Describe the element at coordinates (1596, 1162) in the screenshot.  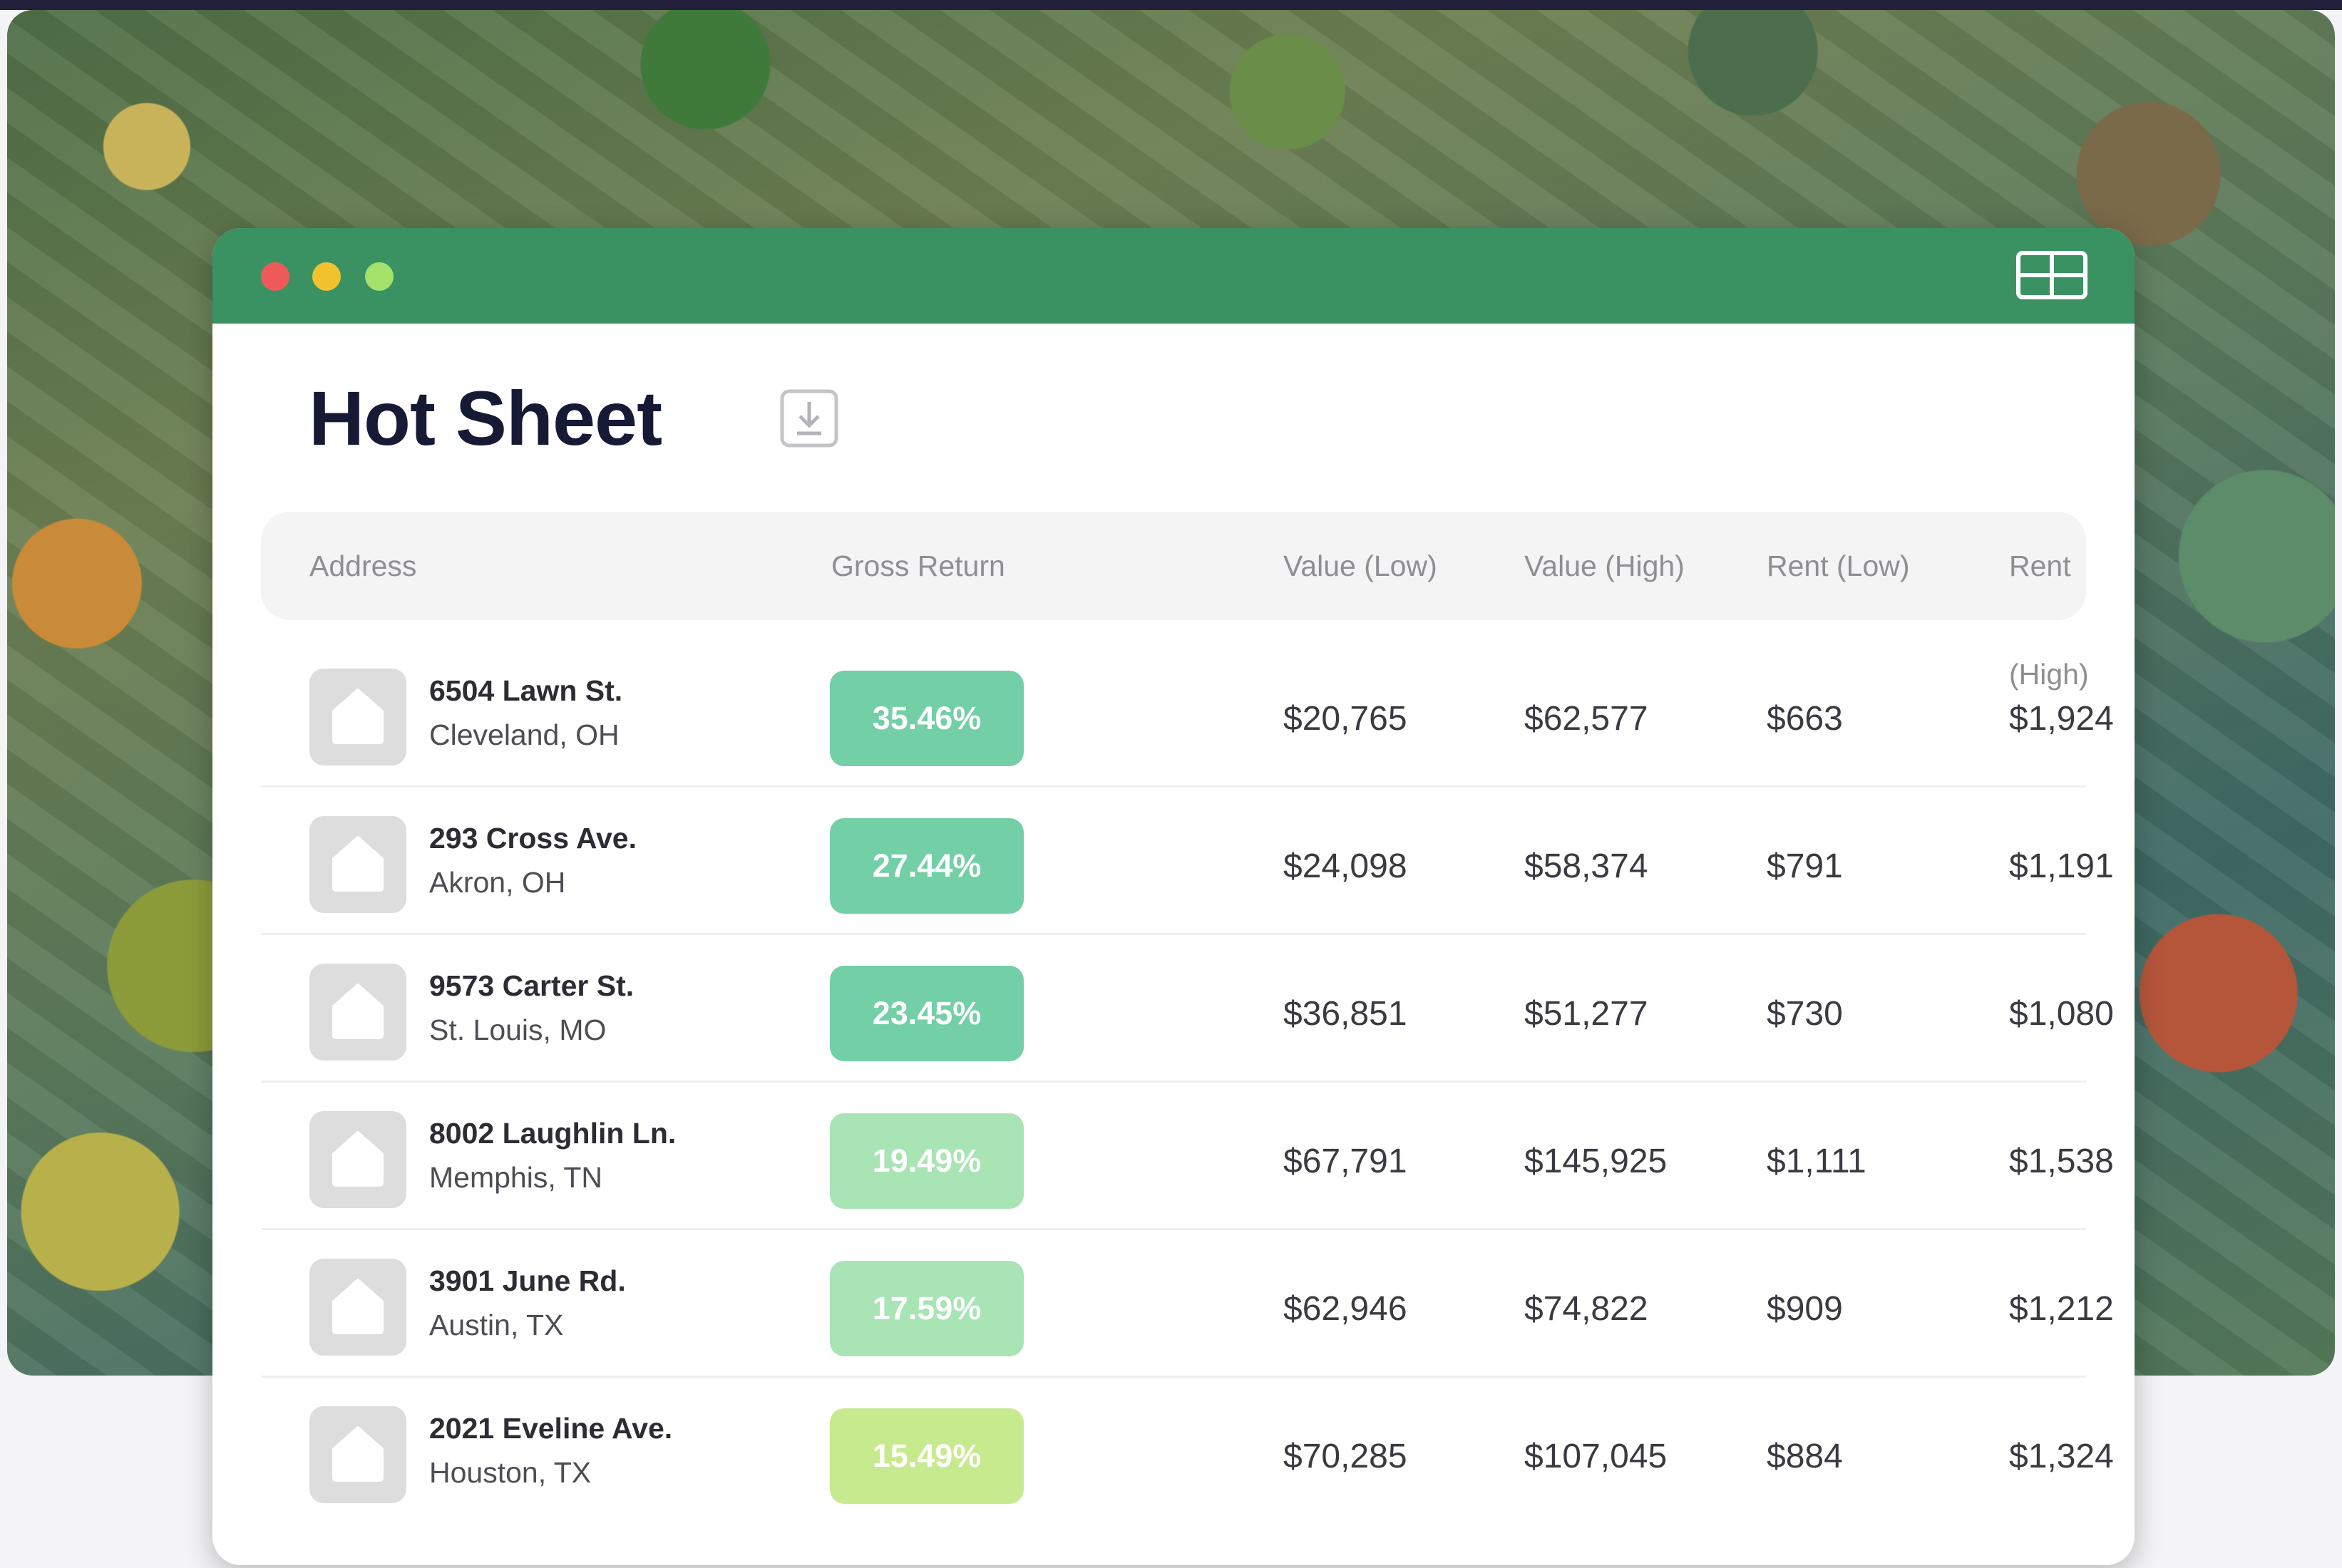
I see `value-high-cell: $145,925` at that location.